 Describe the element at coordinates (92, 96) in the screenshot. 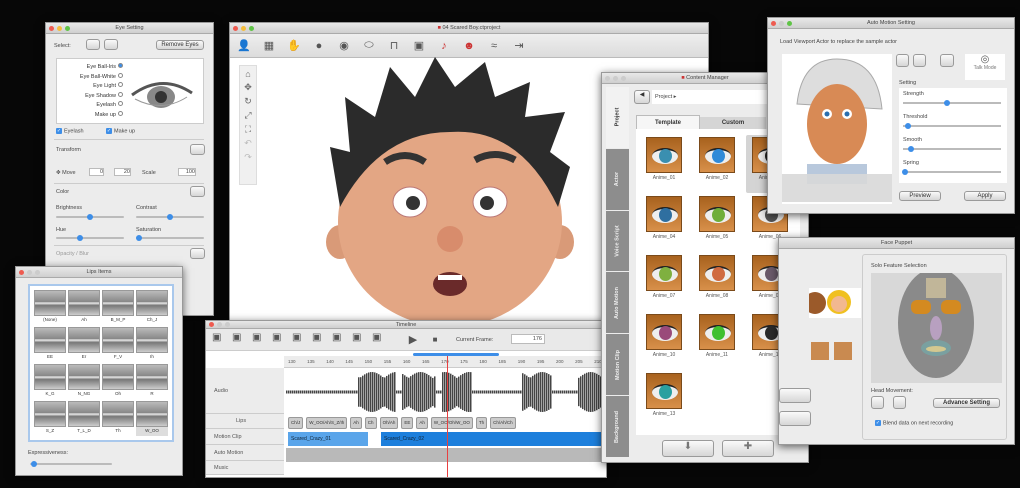

I see `eye-part-radio: Eye Shadow` at that location.